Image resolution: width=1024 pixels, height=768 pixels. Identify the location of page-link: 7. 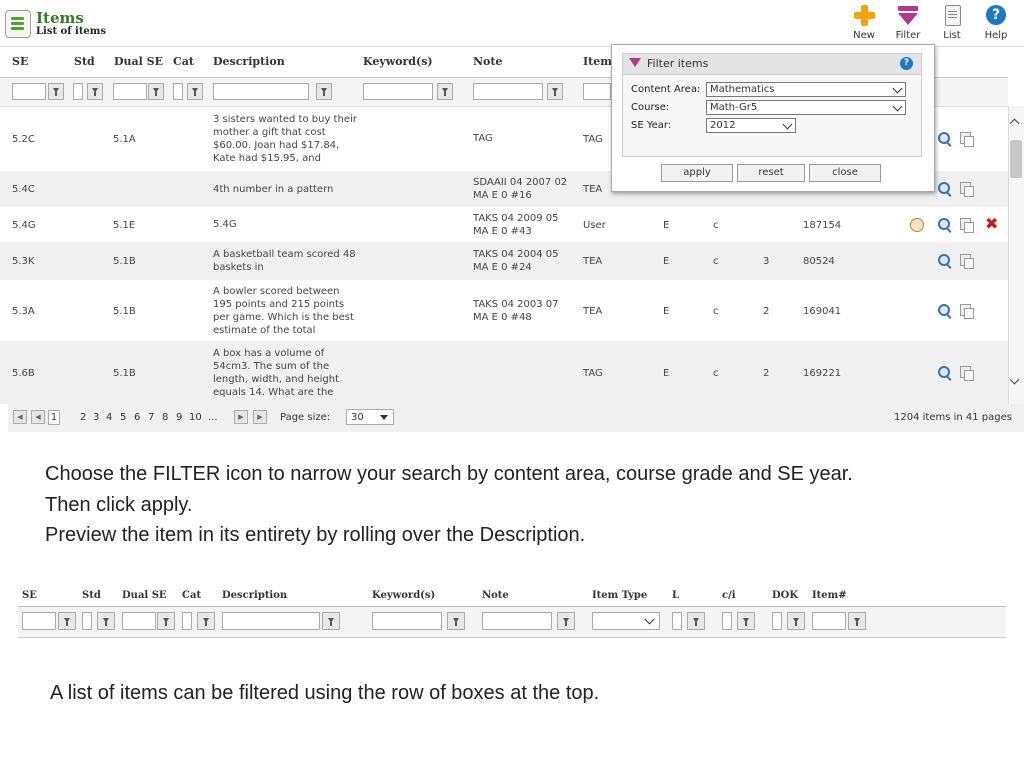
(151, 417).